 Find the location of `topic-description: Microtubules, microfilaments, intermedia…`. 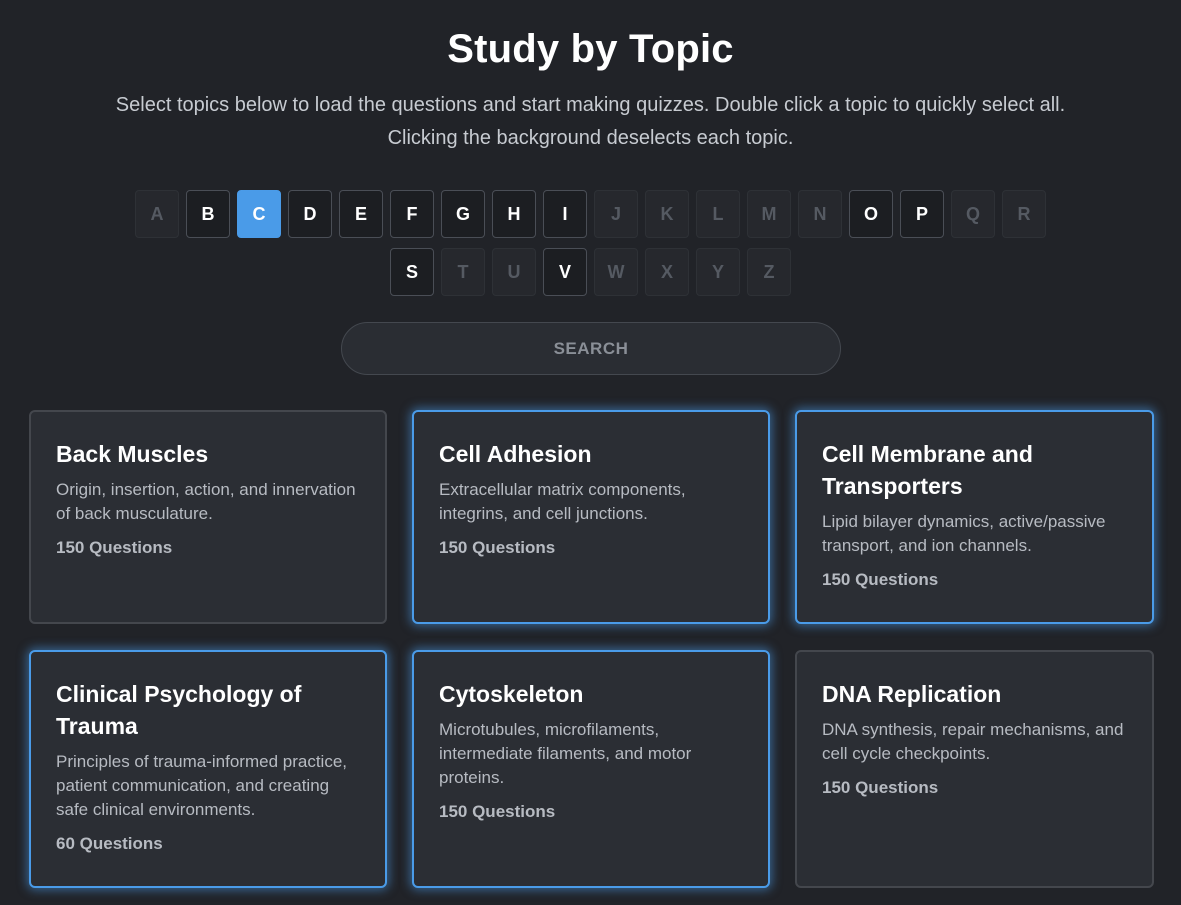

topic-description: Microtubules, microfilaments, intermedia… is located at coordinates (565, 753).